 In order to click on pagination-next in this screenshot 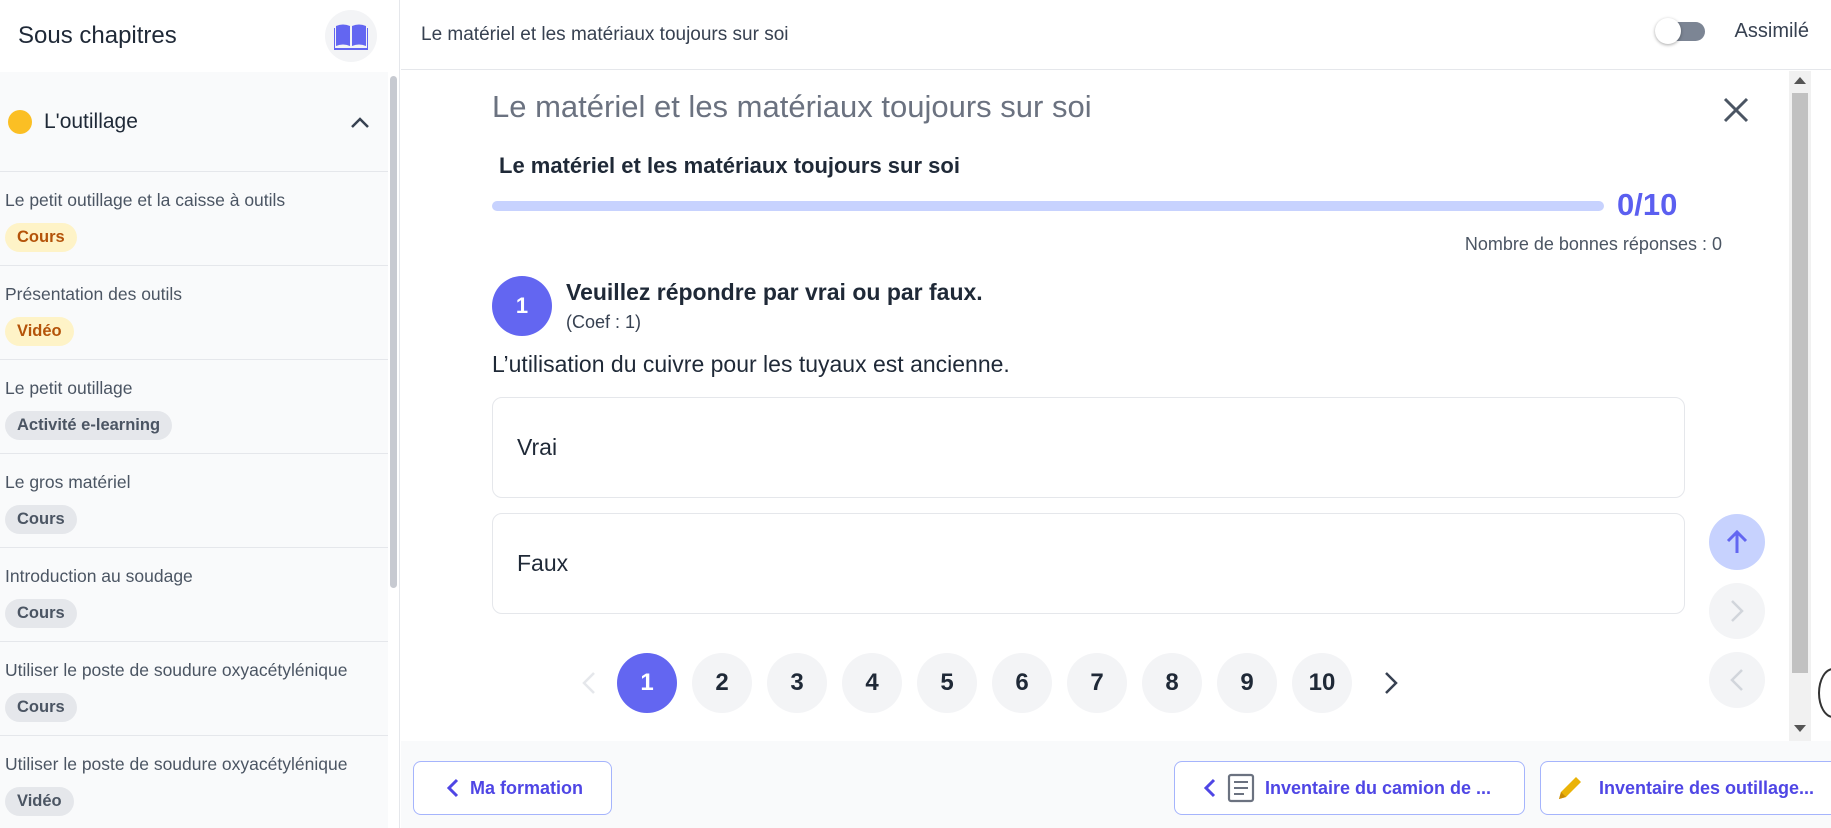, I will do `click(1391, 683)`.